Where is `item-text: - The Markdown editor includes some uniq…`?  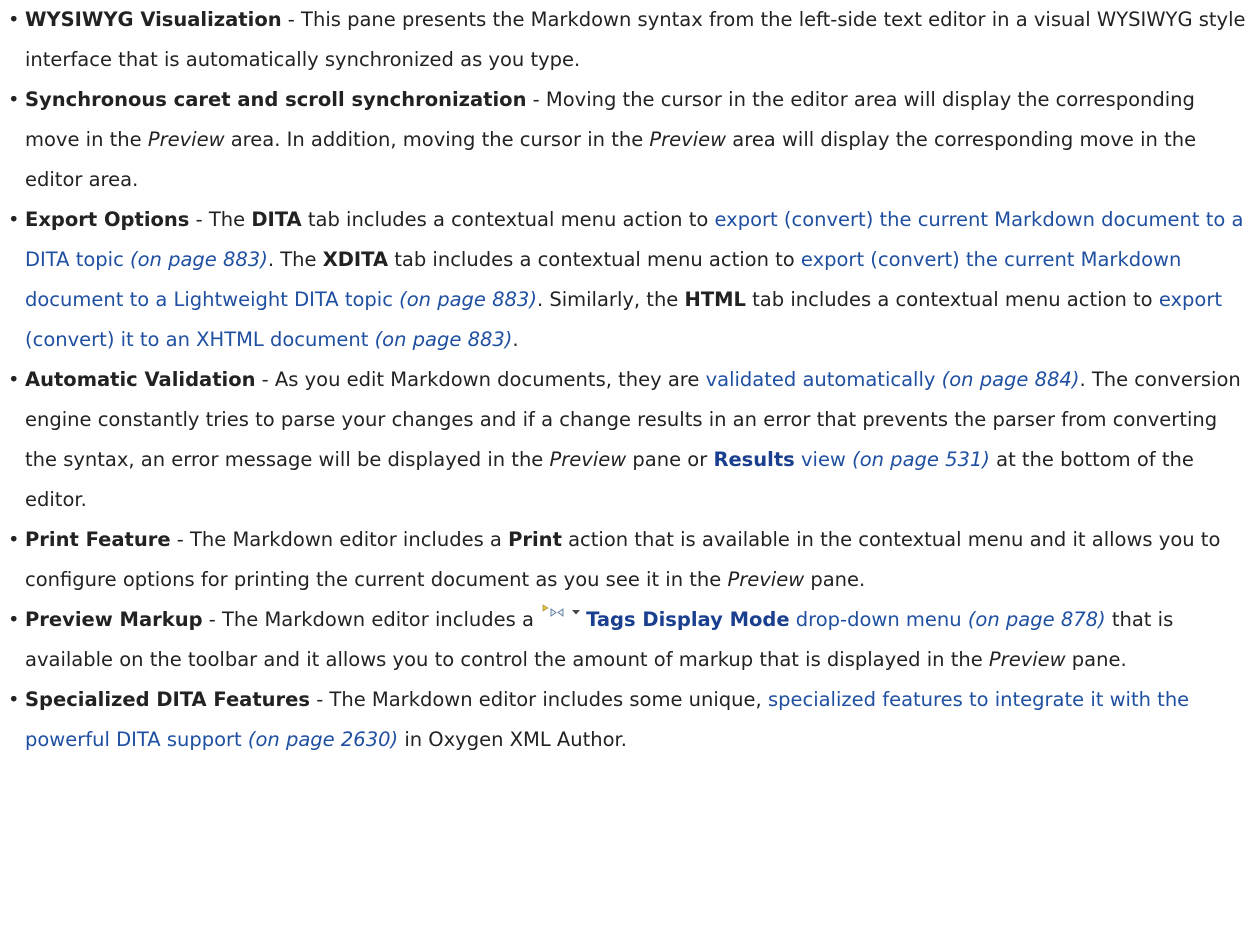 item-text: - The Markdown editor includes some uniq… is located at coordinates (539, 699).